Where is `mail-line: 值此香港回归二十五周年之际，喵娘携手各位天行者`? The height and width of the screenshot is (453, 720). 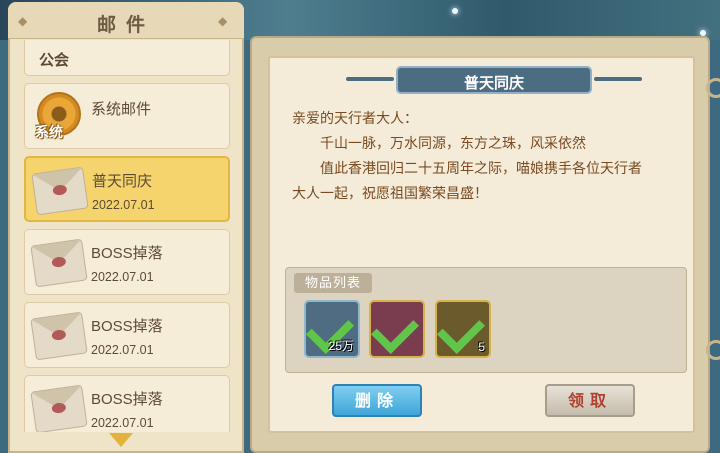 mail-line: 值此香港回归二十五周年之际，喵娘携手各位天行者 is located at coordinates (481, 168).